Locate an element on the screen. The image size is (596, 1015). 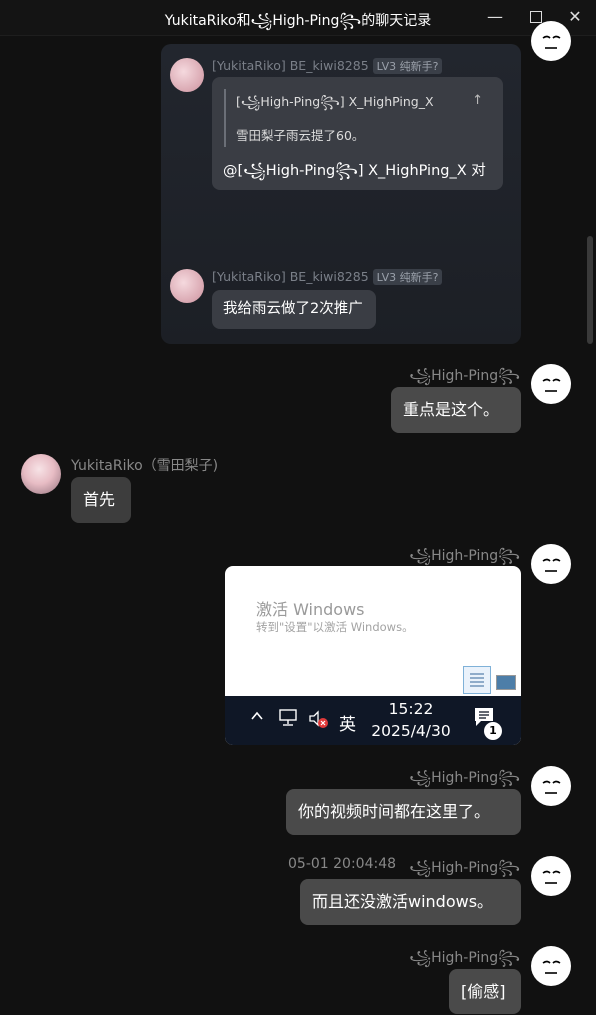
taskbar: 英 15:22 2025/4/30 1 is located at coordinates (373, 720).